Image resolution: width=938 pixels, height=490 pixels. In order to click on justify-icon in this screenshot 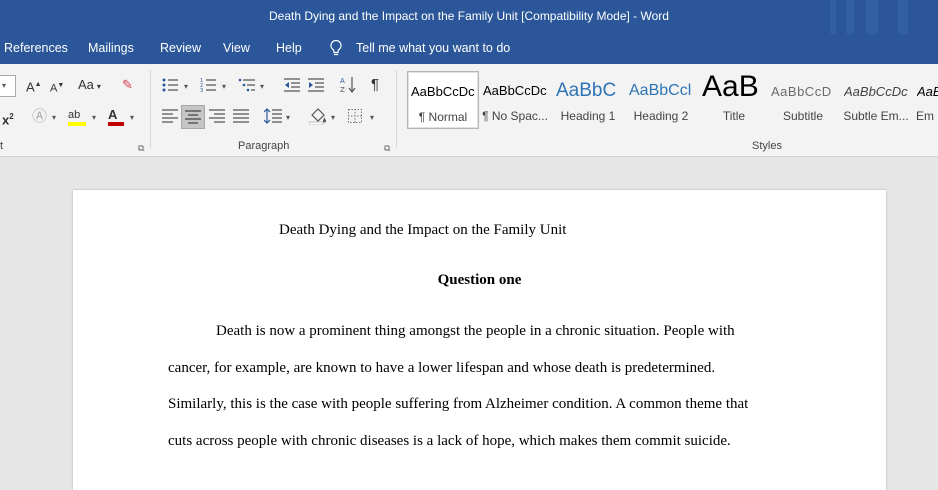, I will do `click(241, 118)`.